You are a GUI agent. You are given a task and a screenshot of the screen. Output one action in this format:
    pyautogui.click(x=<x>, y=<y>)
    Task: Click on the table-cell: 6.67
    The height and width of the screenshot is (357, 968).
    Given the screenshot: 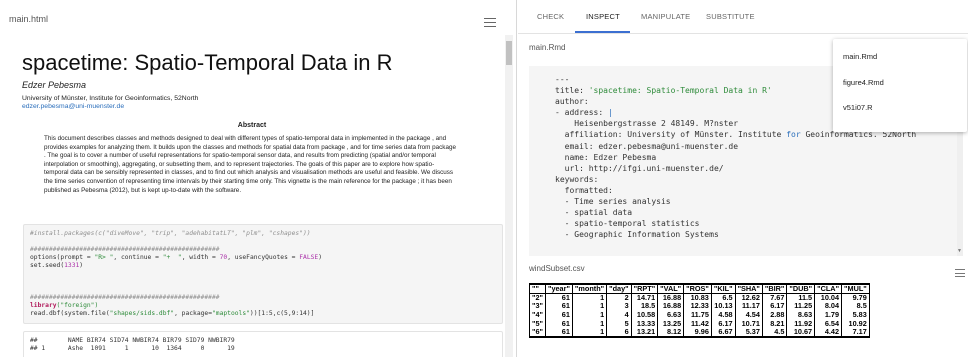 What is the action you would take?
    pyautogui.click(x=723, y=332)
    